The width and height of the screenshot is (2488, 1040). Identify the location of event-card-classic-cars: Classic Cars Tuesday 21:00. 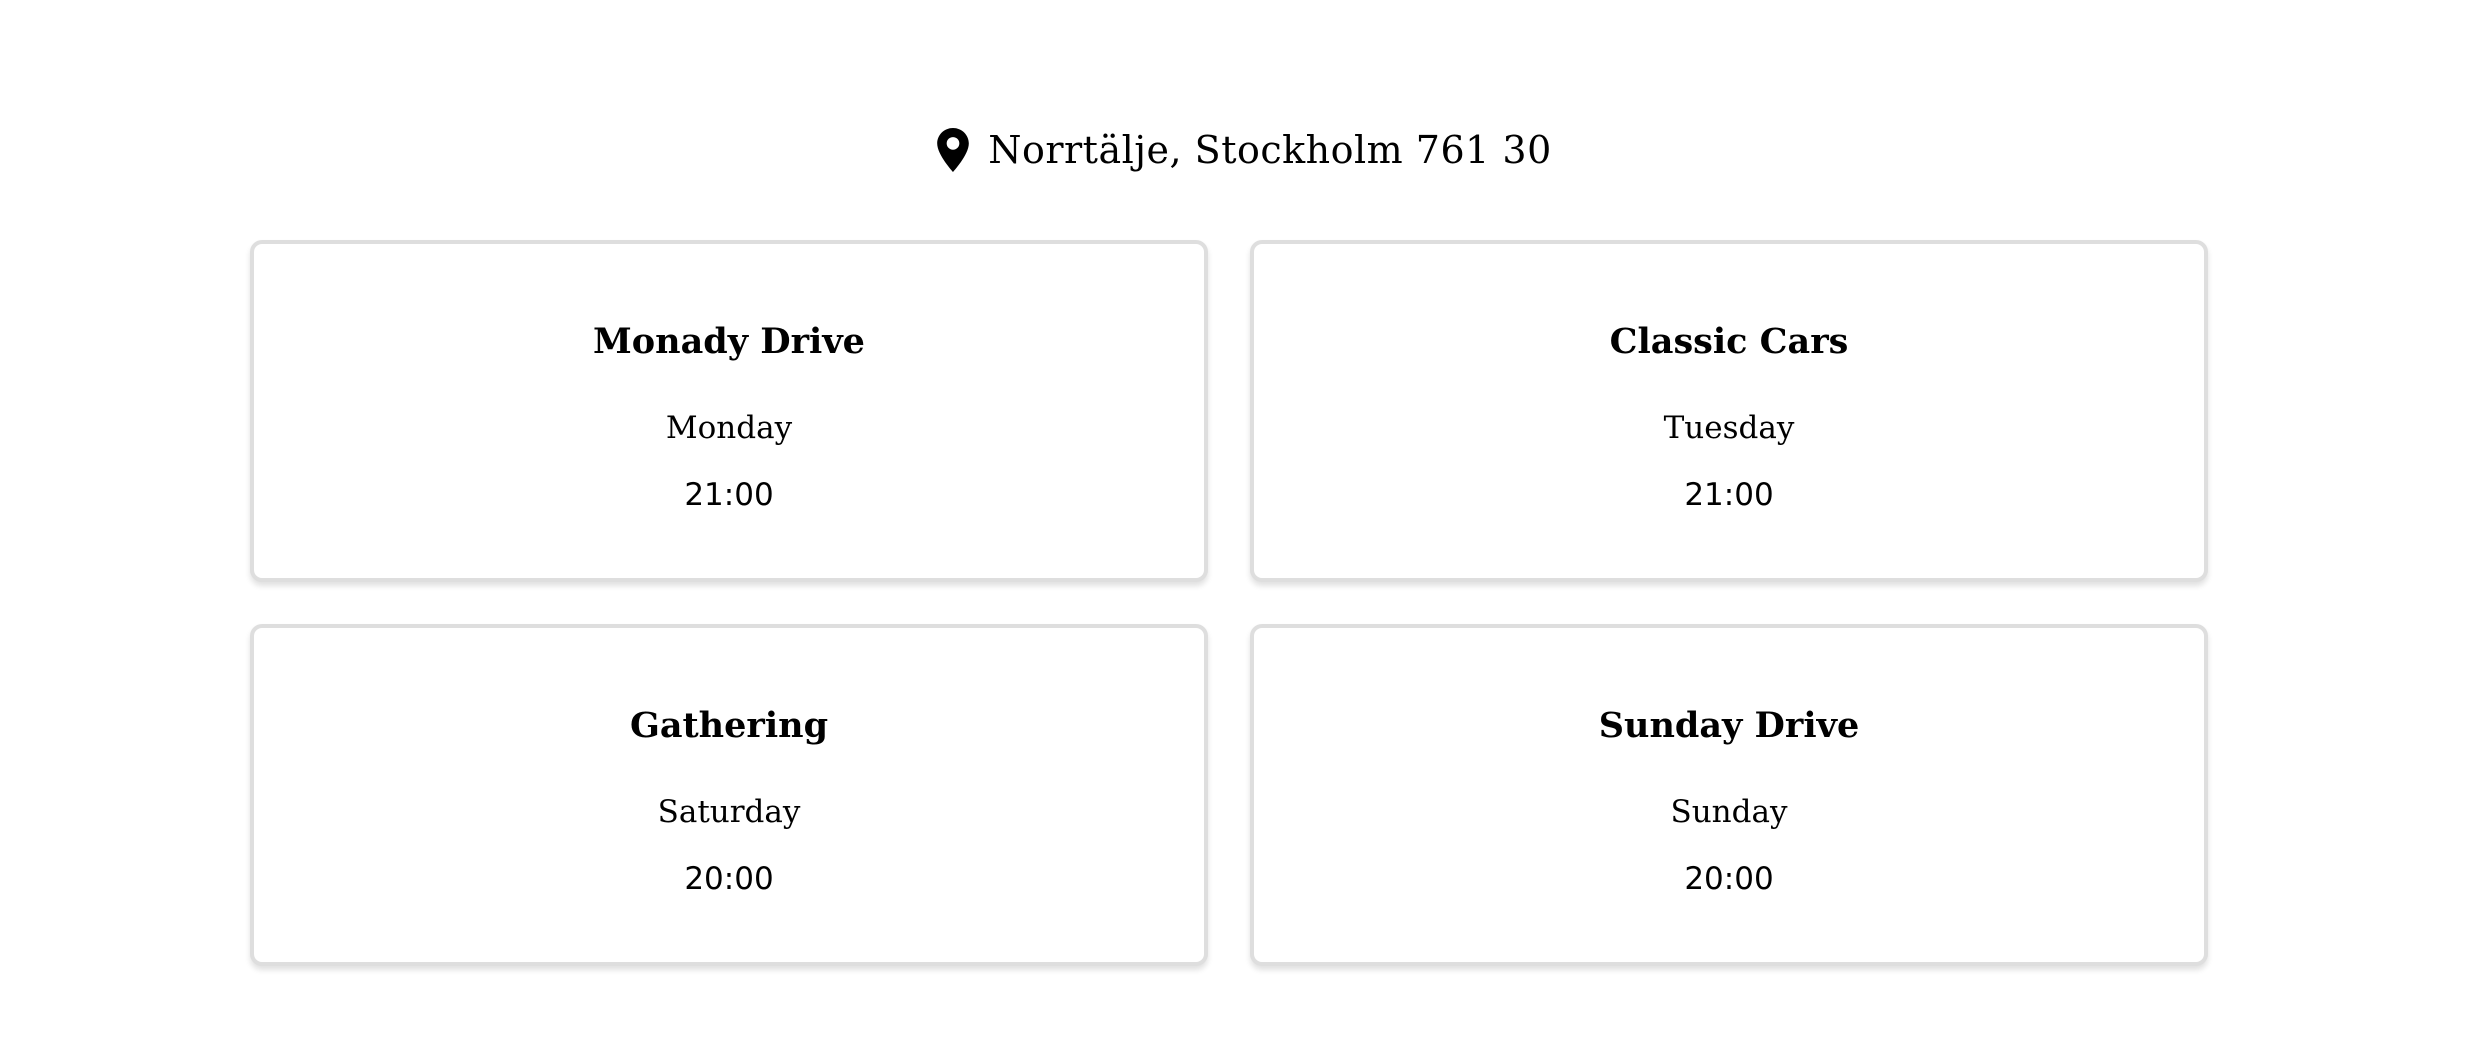
(1729, 411).